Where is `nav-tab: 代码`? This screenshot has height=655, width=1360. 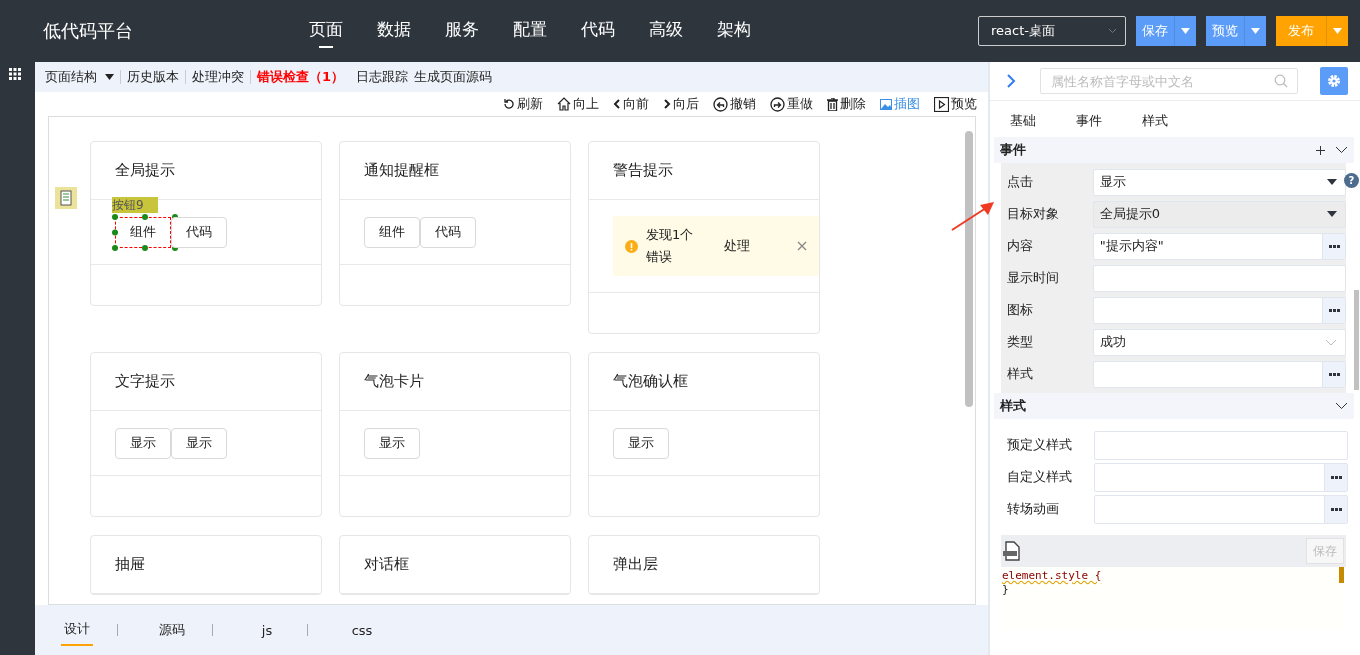 nav-tab: 代码 is located at coordinates (598, 31).